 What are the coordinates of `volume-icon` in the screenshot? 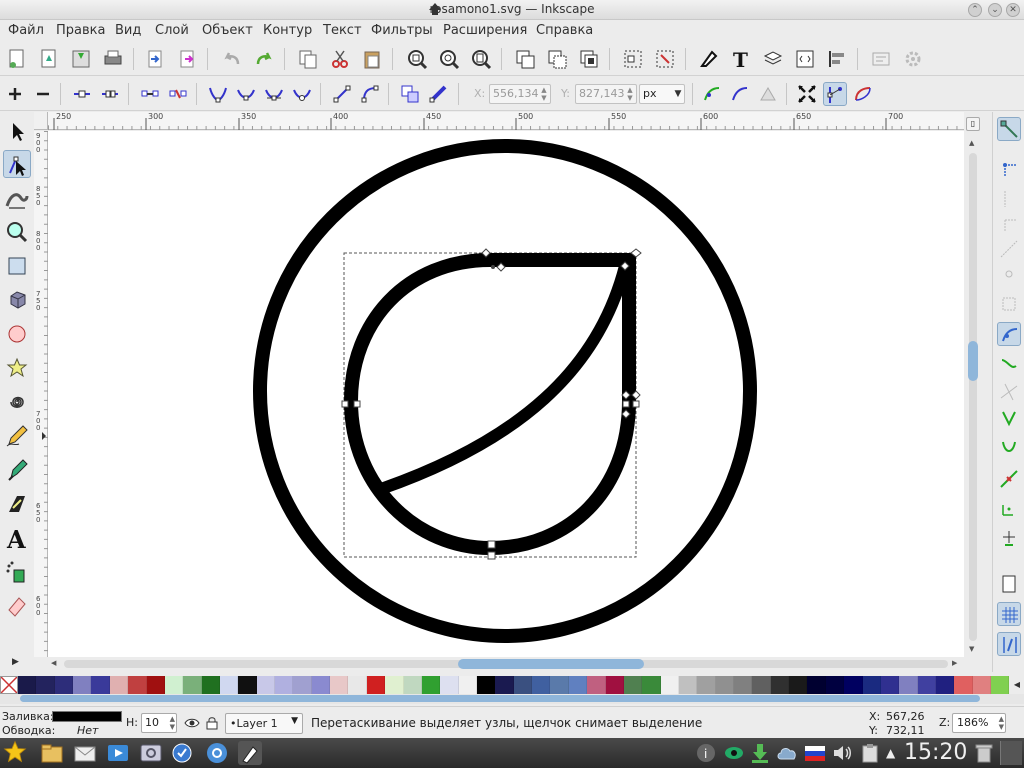 It's located at (842, 753).